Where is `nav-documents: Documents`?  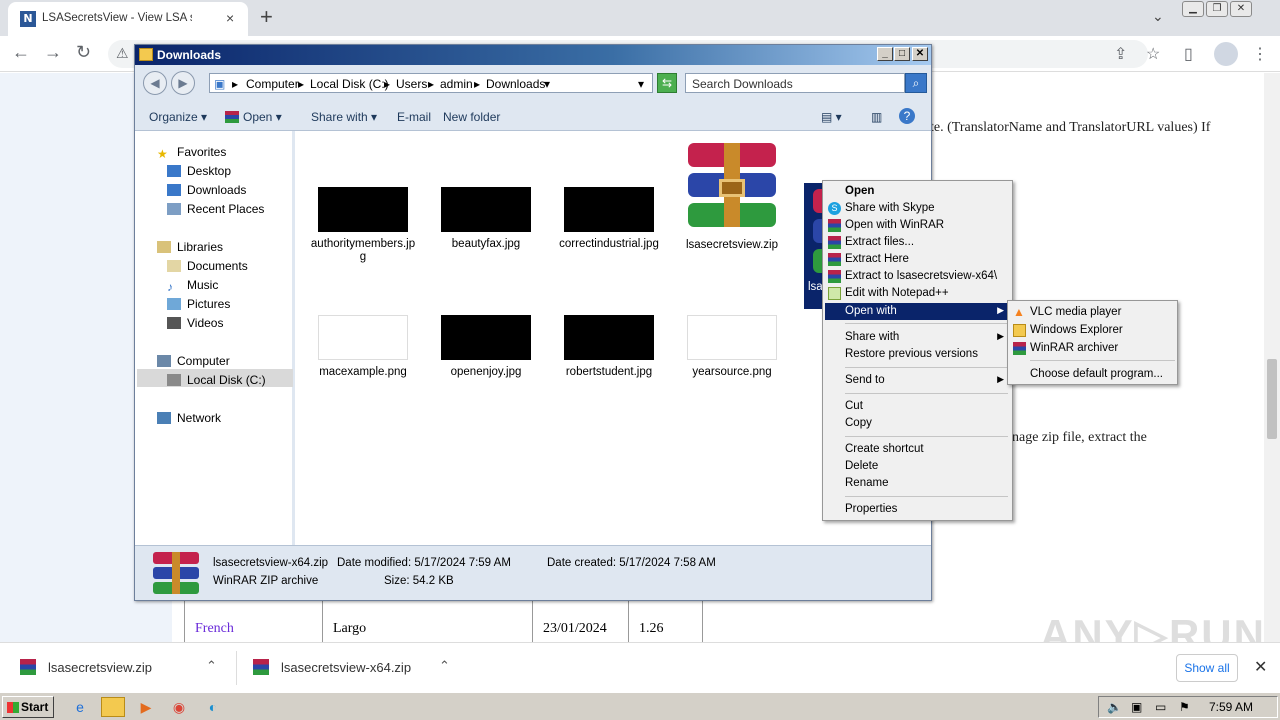
nav-documents: Documents is located at coordinates (207, 266).